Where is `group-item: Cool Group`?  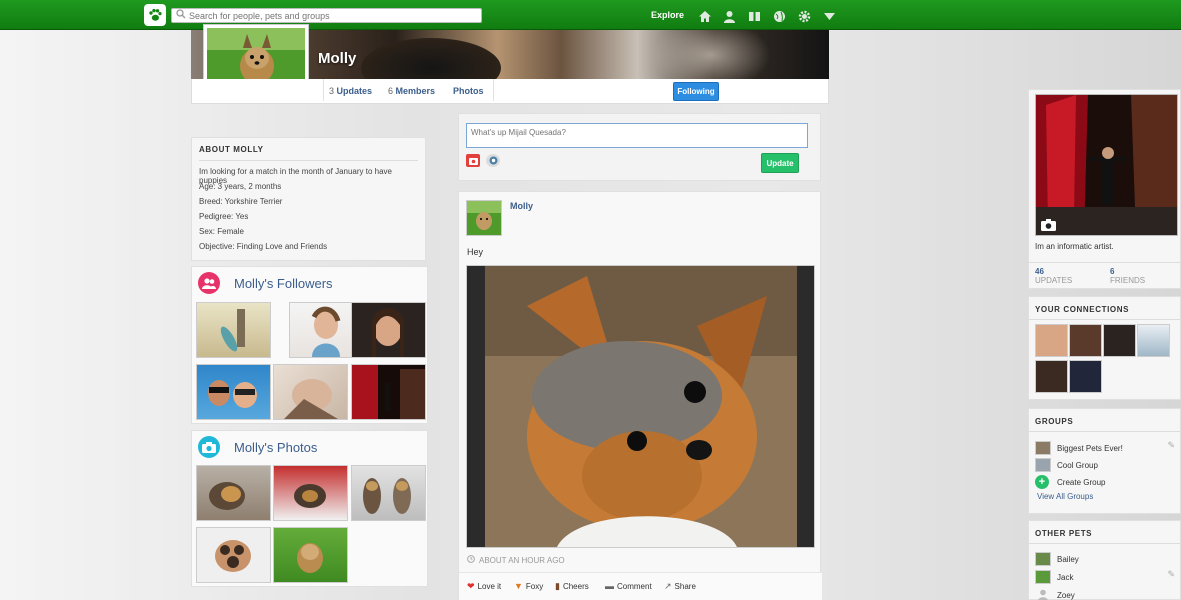 group-item: Cool Group is located at coordinates (1066, 465).